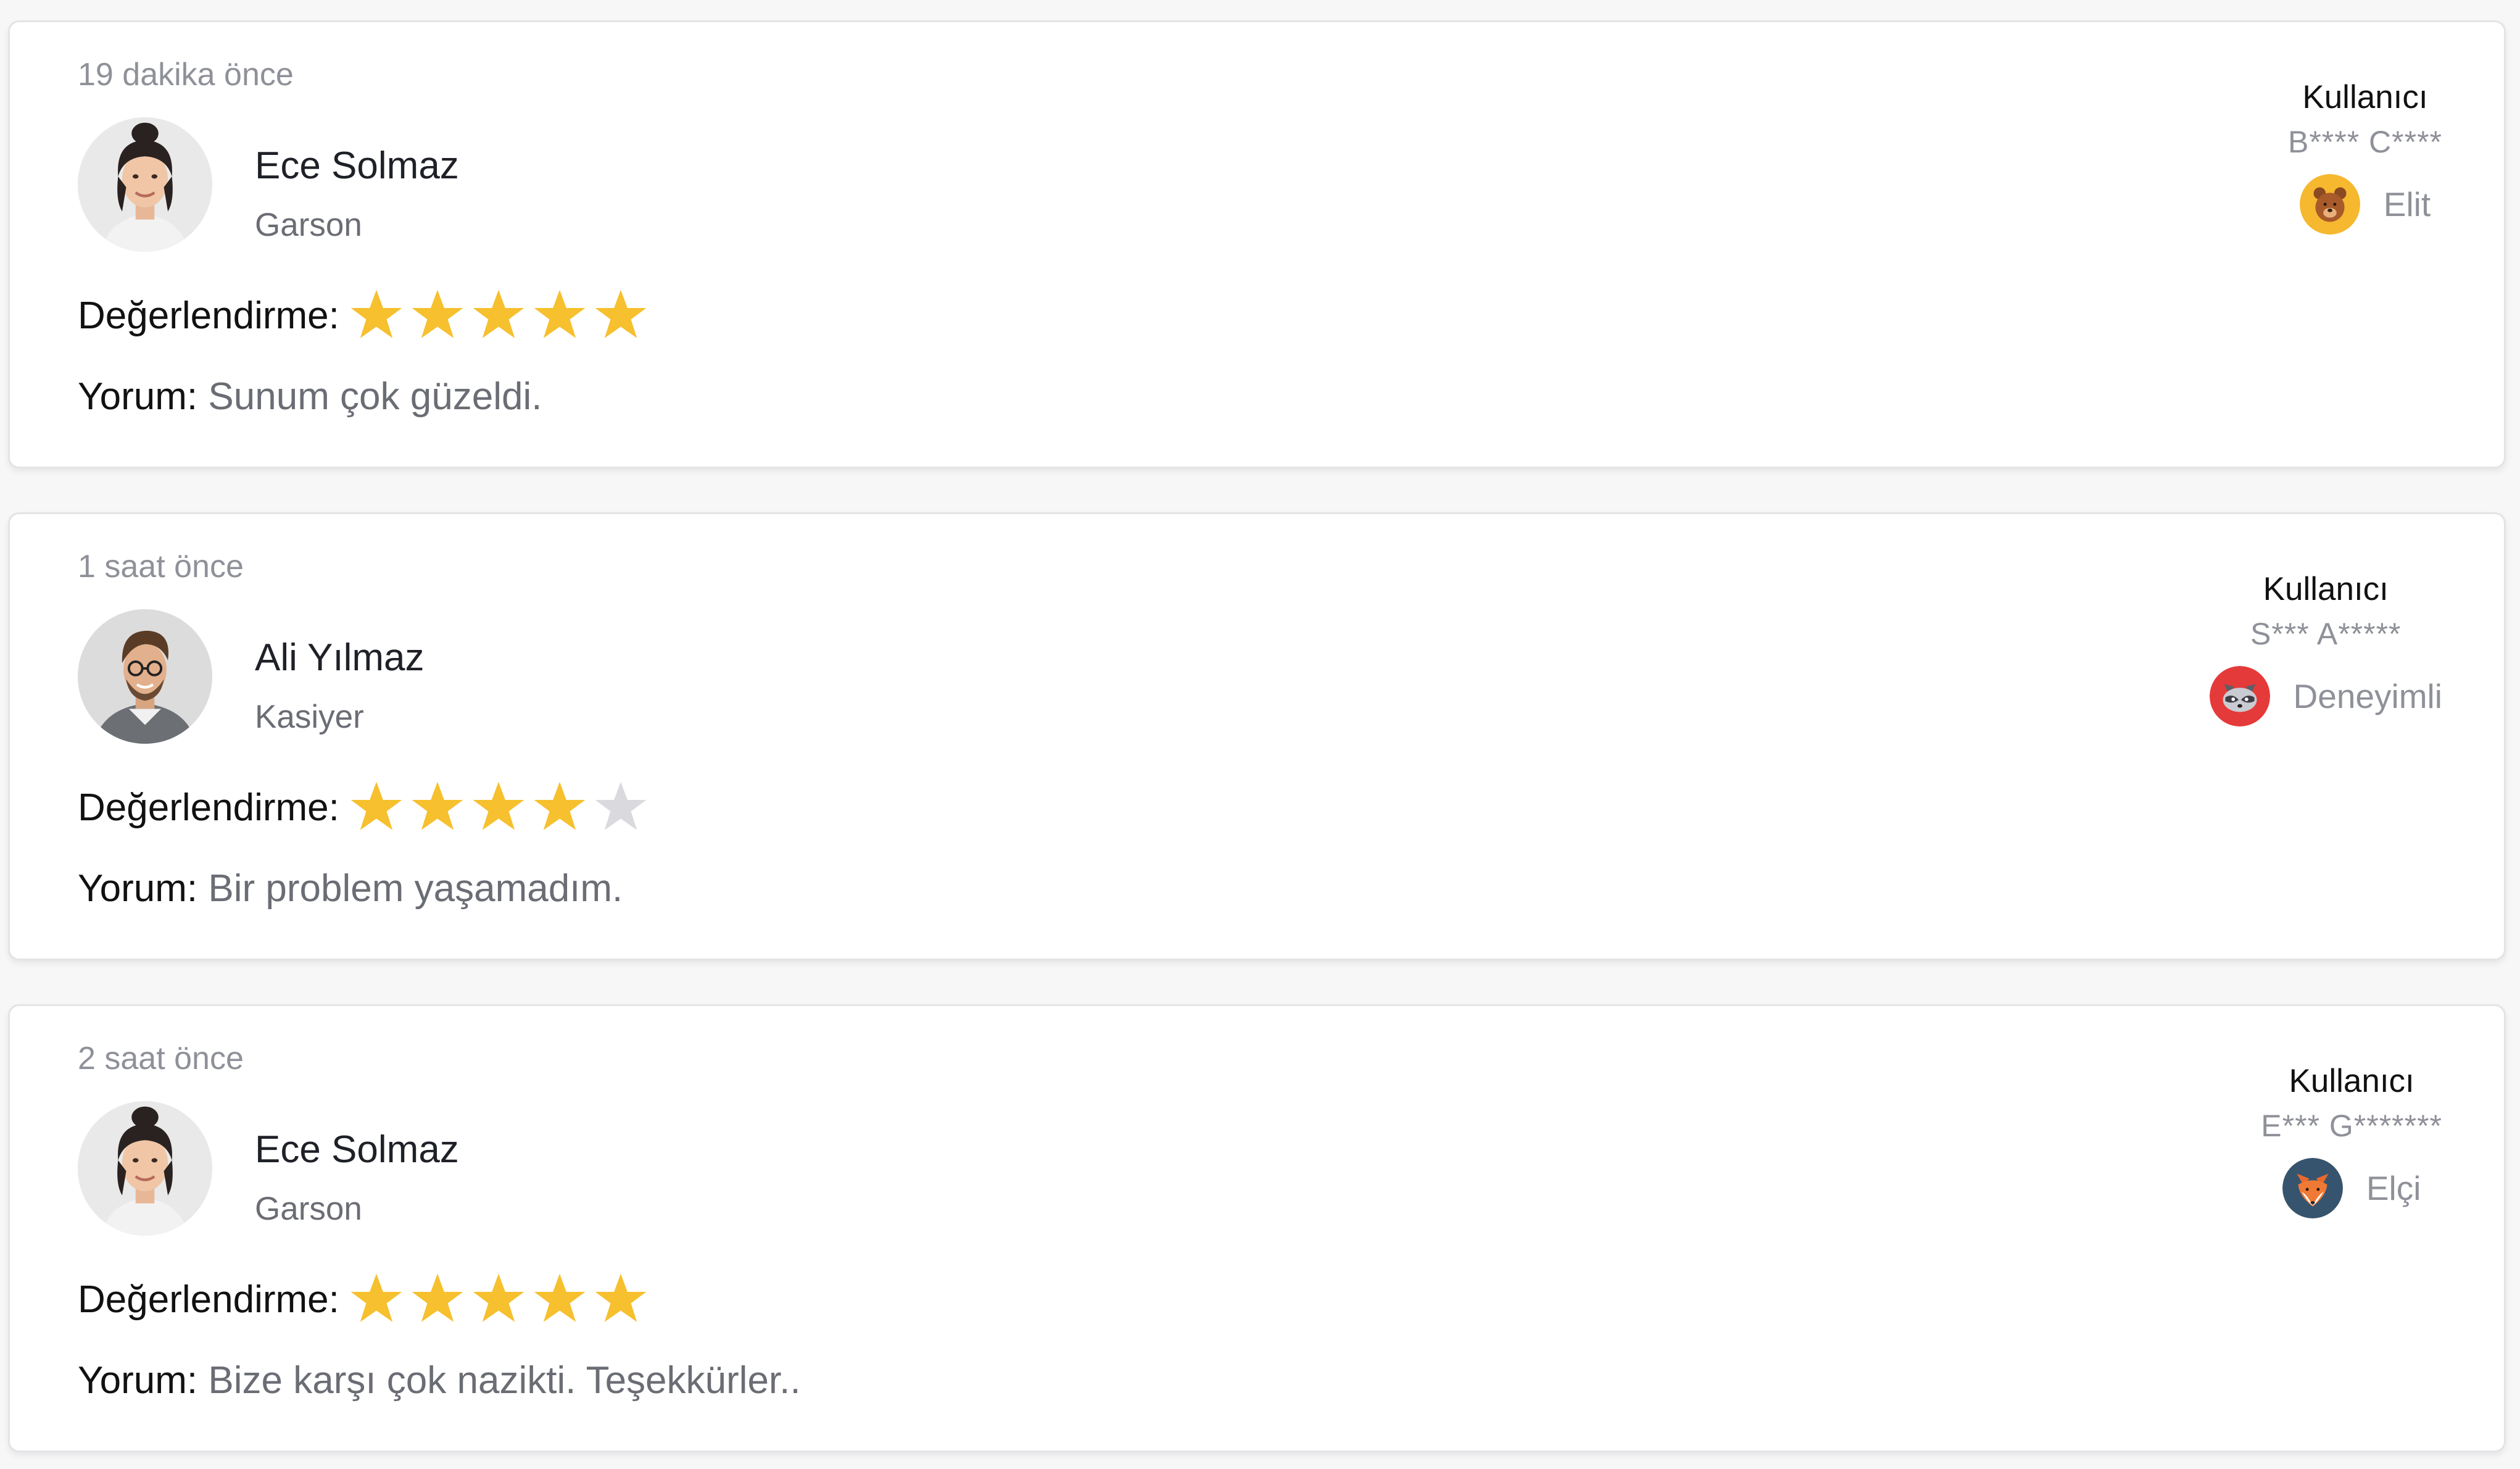 The width and height of the screenshot is (2520, 1469). What do you see at coordinates (505, 1381) in the screenshot?
I see `comment-text: Bize karşı çok nazikti. Teşekkürler..` at bounding box center [505, 1381].